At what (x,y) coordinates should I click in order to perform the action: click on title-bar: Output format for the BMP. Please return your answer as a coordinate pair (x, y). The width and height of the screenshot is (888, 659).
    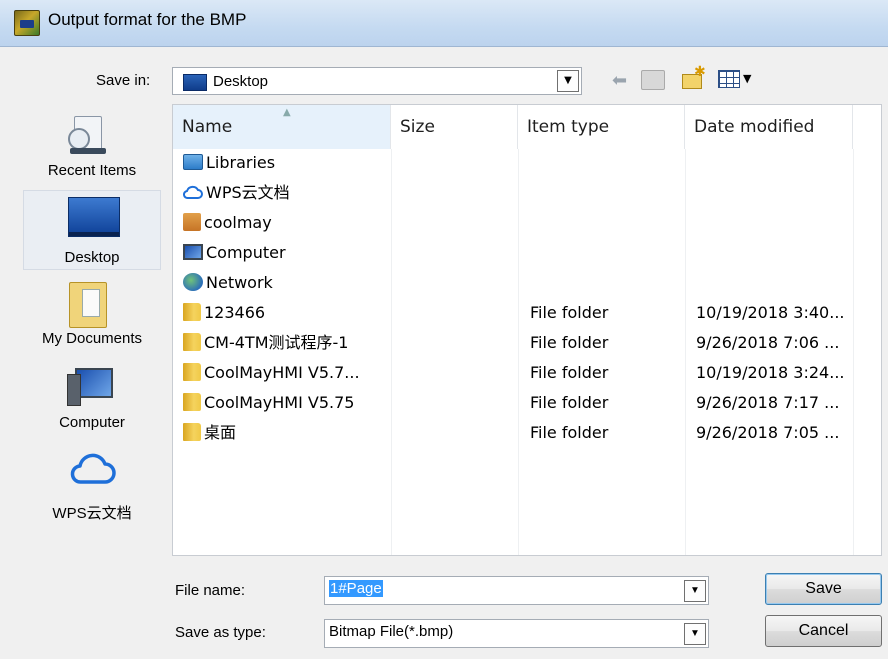
    Looking at the image, I should click on (444, 23).